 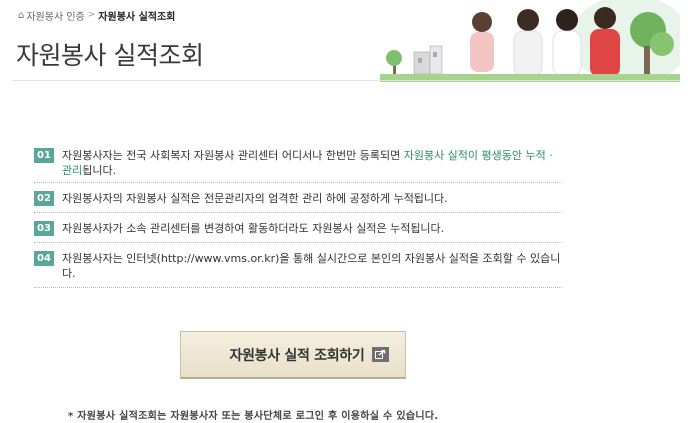 What do you see at coordinates (44, 155) in the screenshot?
I see `number-badge: 01` at bounding box center [44, 155].